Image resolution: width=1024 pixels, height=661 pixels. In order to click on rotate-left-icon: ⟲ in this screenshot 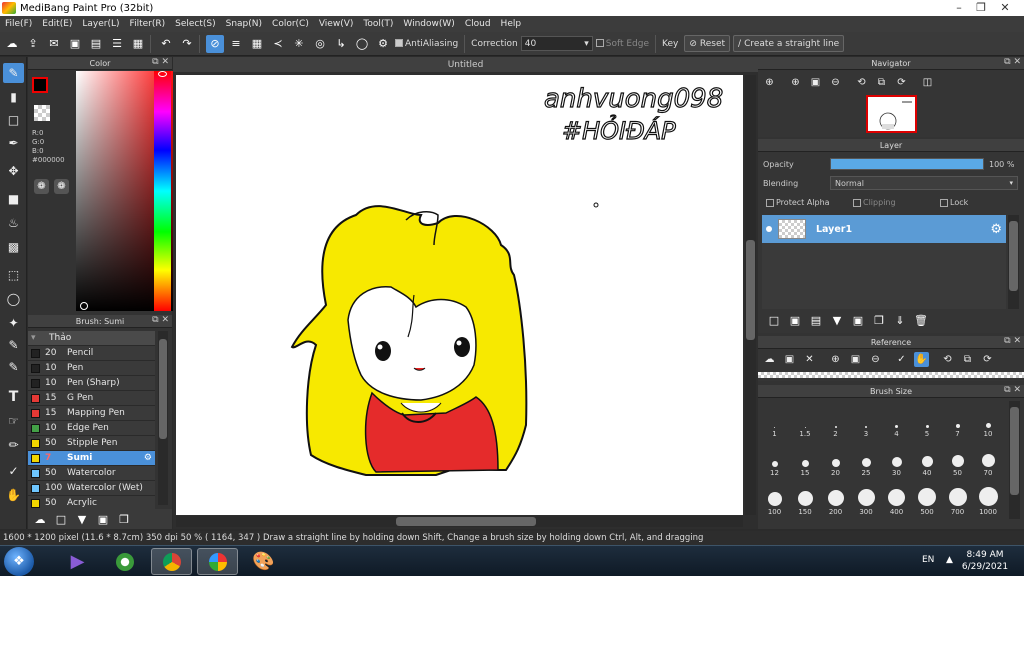, I will do `click(861, 82)`.